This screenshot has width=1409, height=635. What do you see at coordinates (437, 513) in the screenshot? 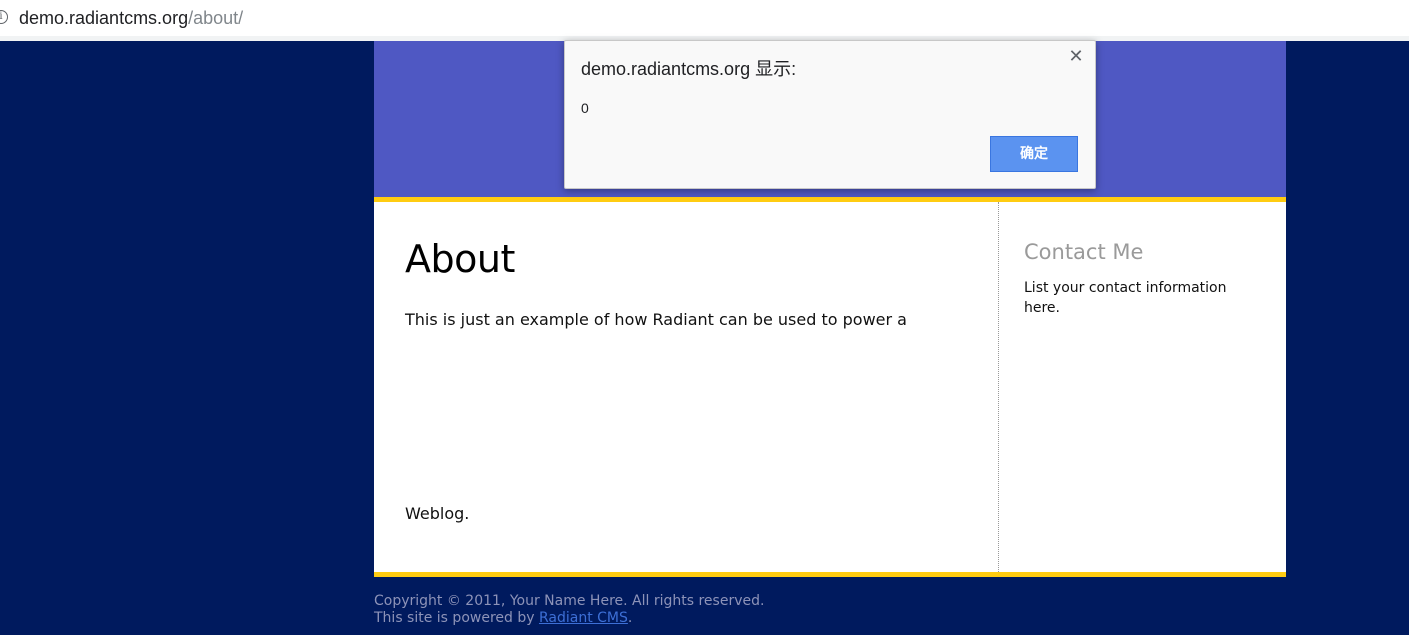
I see `body-paragraph-continued: Weblog.` at bounding box center [437, 513].